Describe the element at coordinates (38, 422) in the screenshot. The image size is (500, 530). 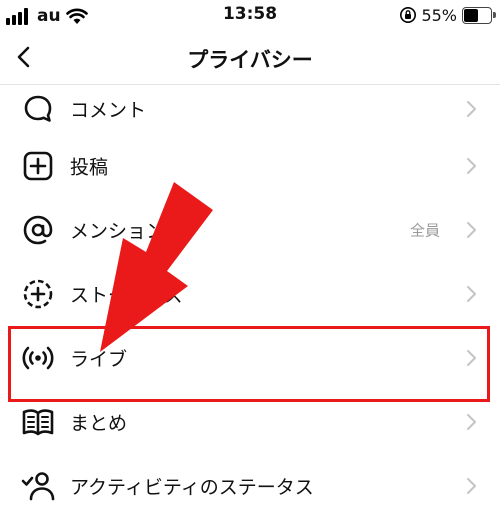
I see `guides-book-icon` at that location.